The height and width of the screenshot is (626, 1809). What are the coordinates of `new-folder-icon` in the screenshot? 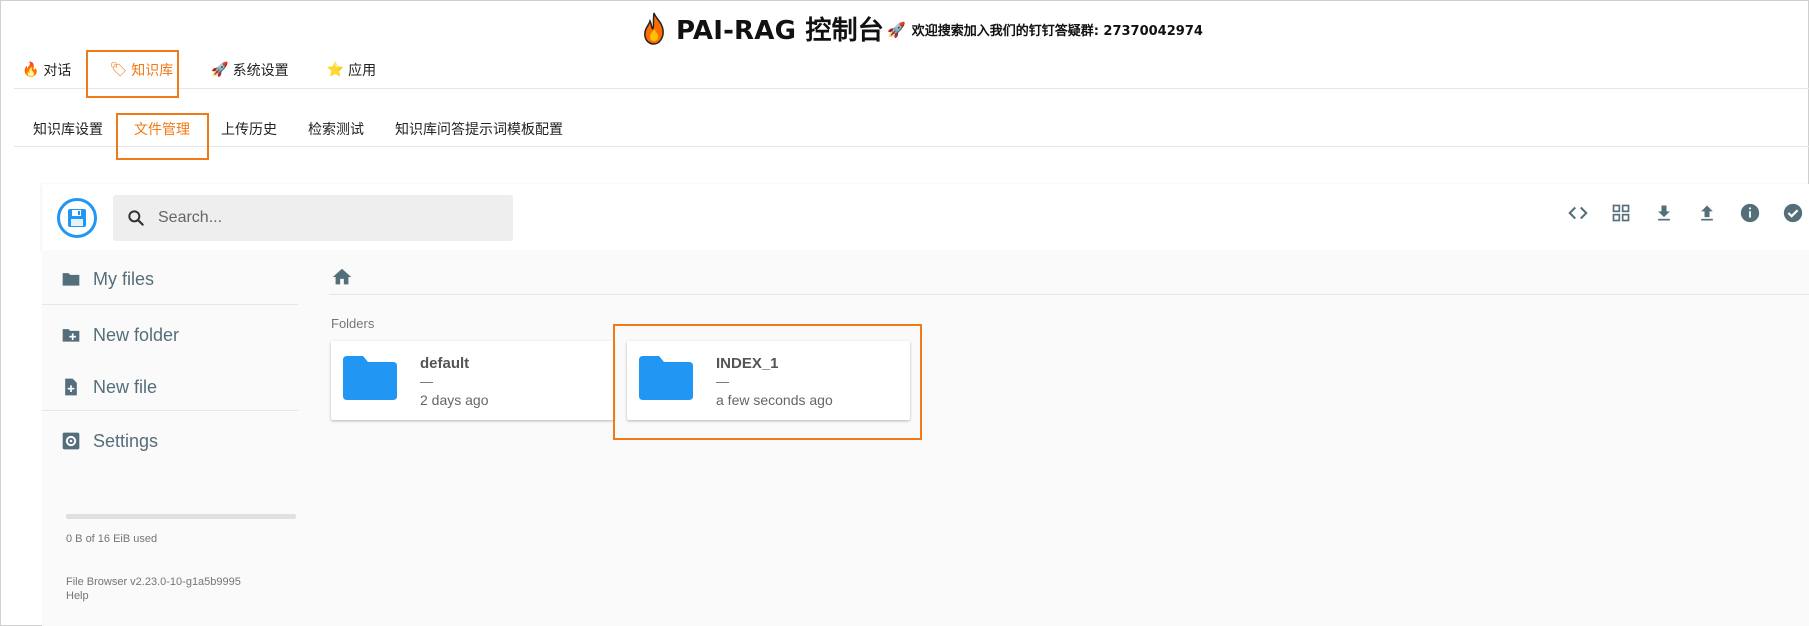 It's located at (71, 335).